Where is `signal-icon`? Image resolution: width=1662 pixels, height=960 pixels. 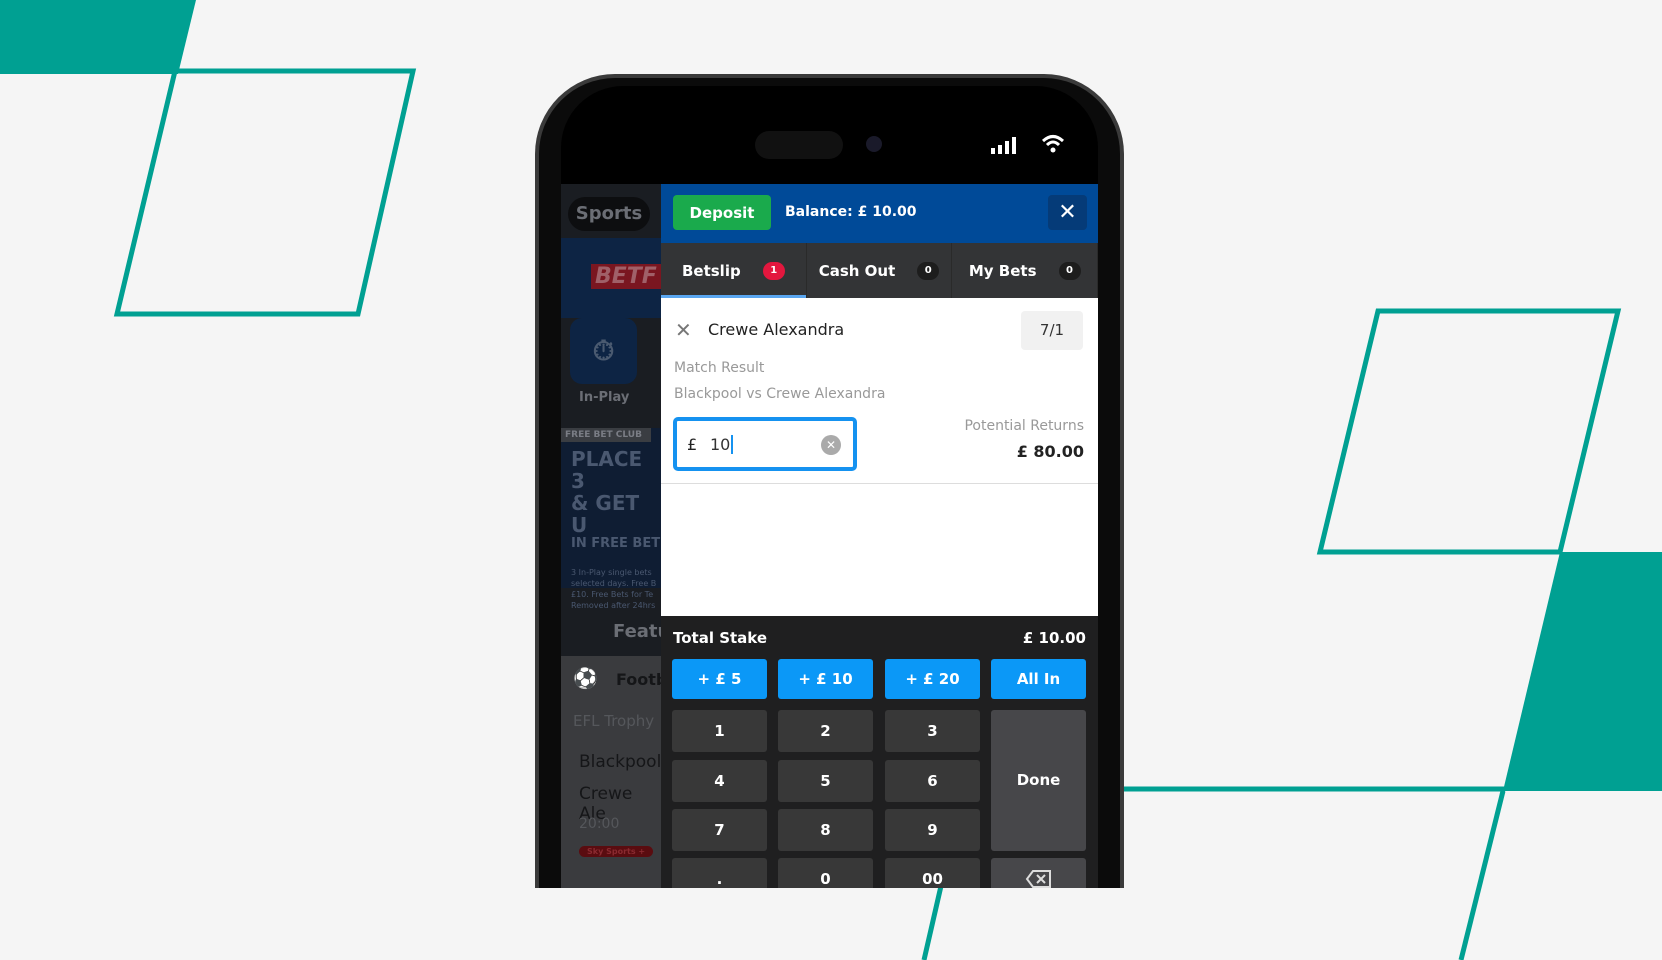
signal-icon is located at coordinates (1003, 145).